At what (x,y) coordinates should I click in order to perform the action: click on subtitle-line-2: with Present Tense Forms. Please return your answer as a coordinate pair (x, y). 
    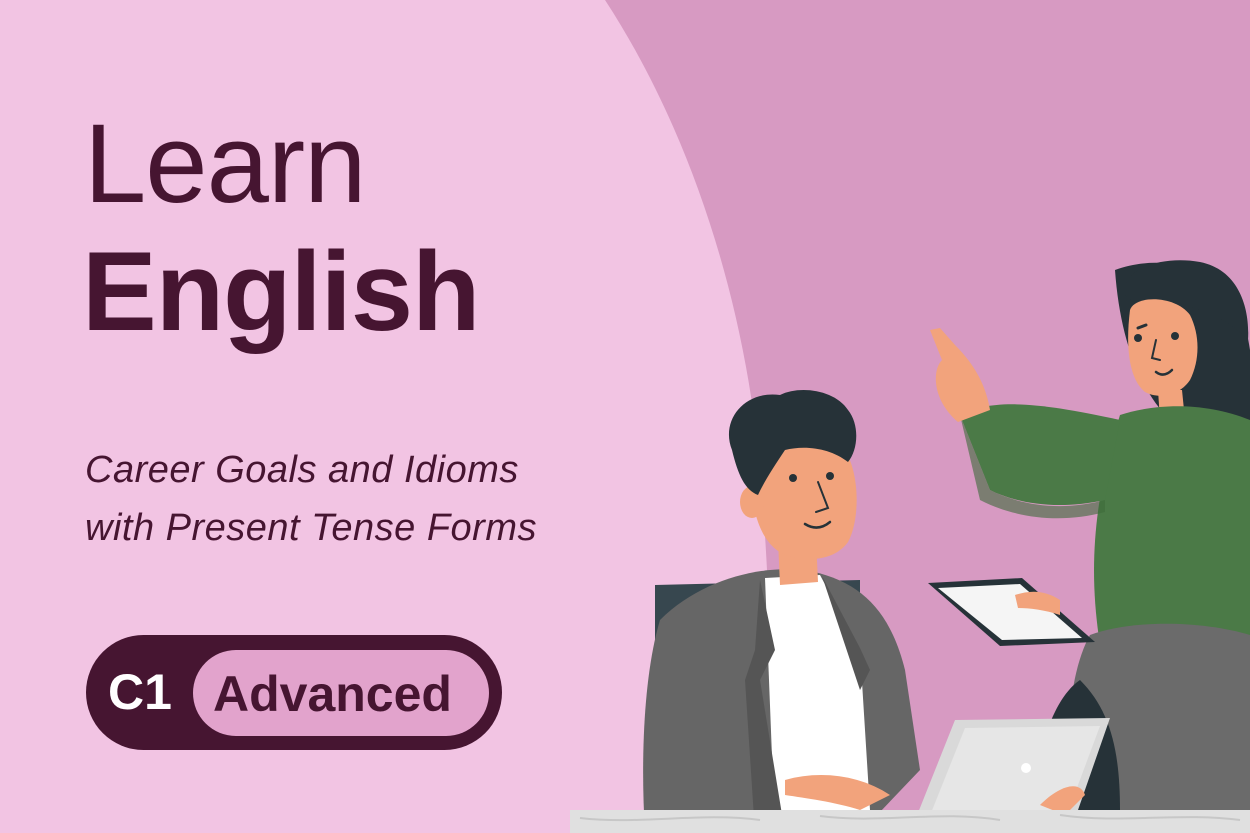
    Looking at the image, I should click on (311, 528).